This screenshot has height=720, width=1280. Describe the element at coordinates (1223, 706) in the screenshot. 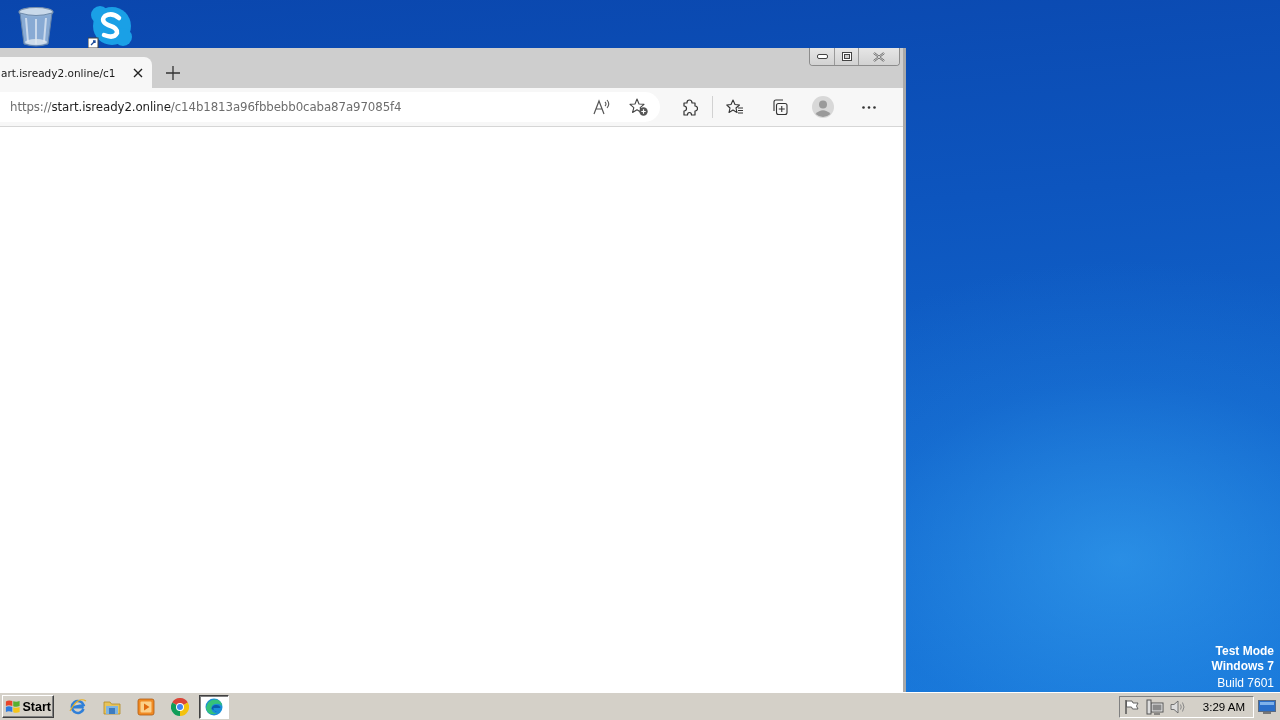

I see `clock-text: 3:29 AM` at that location.